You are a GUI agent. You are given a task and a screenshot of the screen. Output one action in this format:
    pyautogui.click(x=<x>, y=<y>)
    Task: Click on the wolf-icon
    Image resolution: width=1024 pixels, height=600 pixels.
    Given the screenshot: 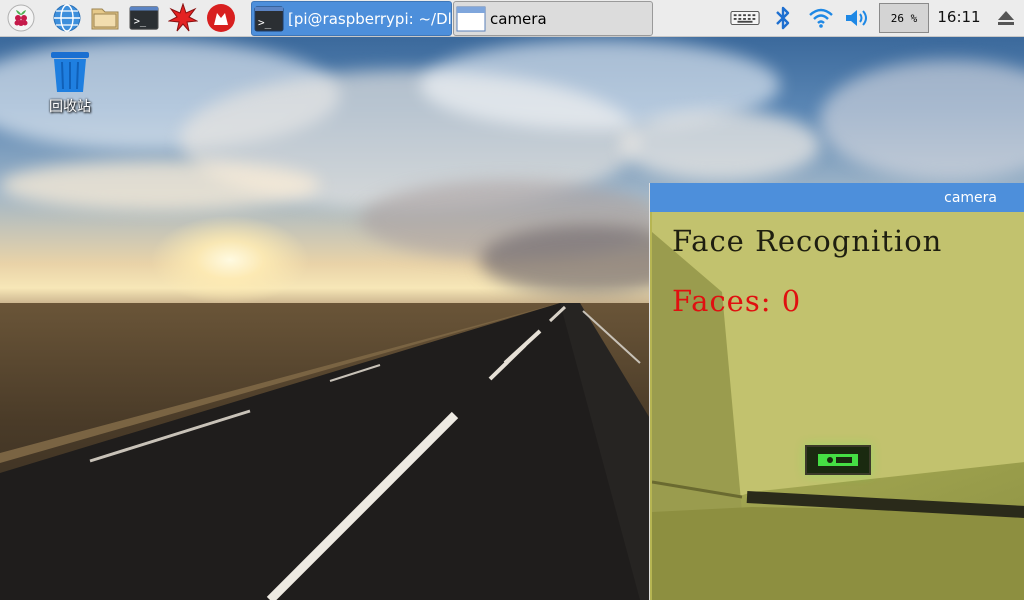 What is the action you would take?
    pyautogui.click(x=221, y=18)
    